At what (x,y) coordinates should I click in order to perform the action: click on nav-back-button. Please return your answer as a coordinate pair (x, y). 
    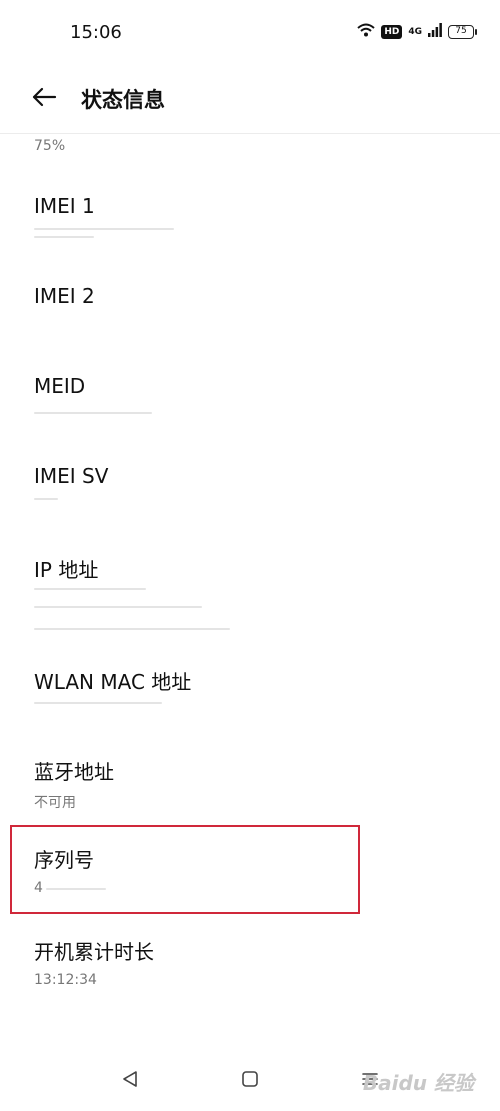
    Looking at the image, I should click on (130, 1081).